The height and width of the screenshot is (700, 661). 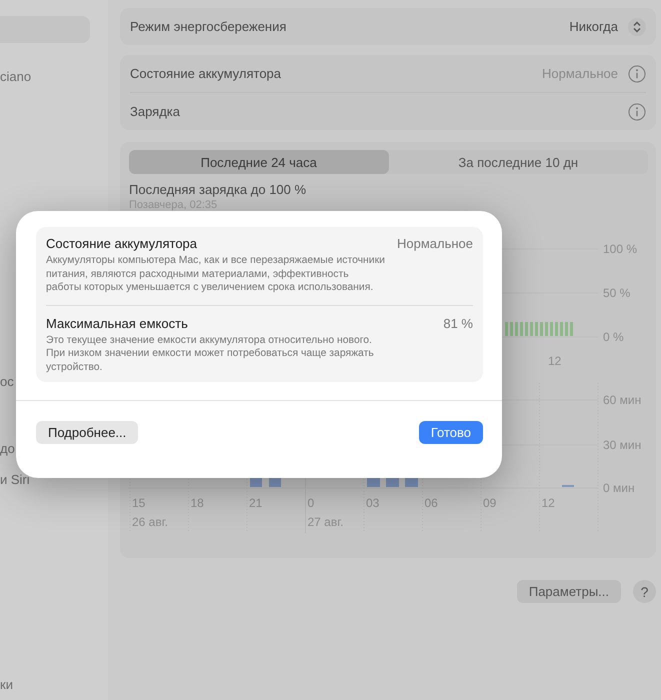 I want to click on sidebar-item: и Siri, so click(x=15, y=479).